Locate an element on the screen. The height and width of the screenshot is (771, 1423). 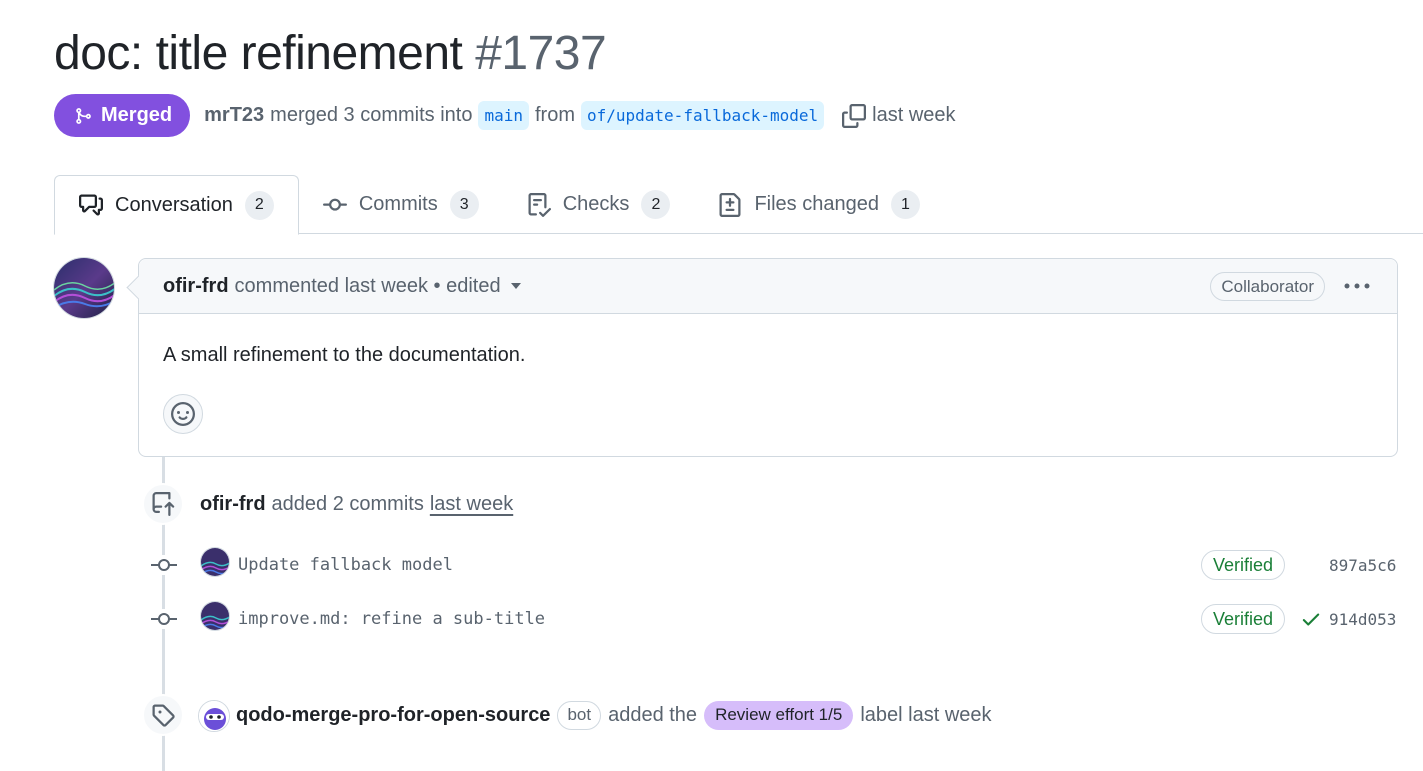
base-branch-link: main is located at coordinates (503, 115).